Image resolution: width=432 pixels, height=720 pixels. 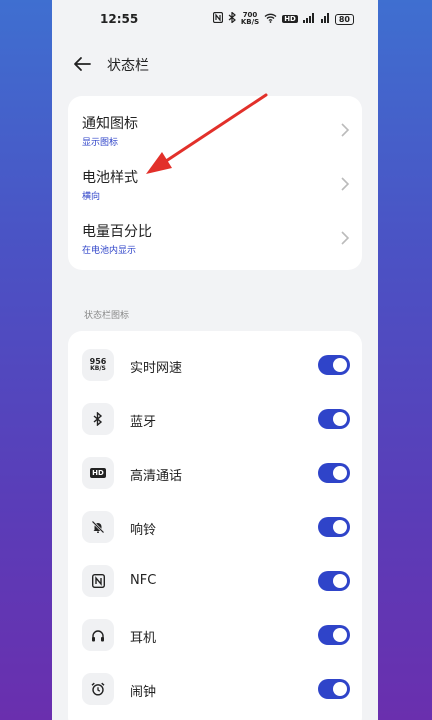 I want to click on network-speed-toggle, so click(x=334, y=365).